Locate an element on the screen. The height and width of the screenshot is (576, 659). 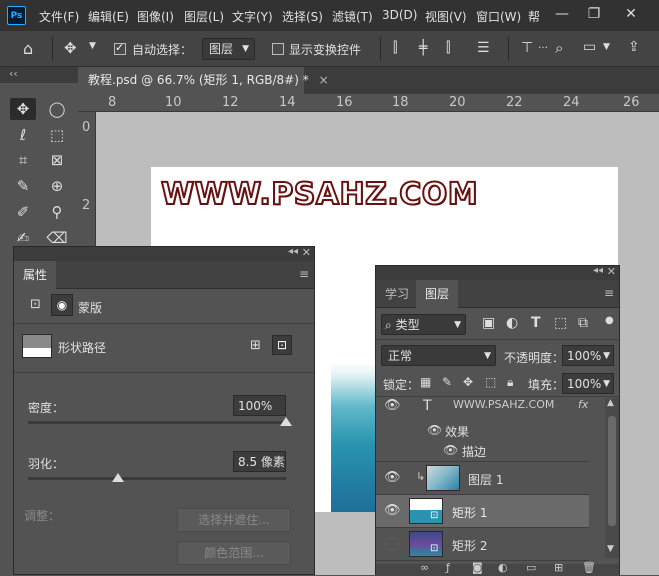
minimize-button: — is located at coordinates (562, 14).